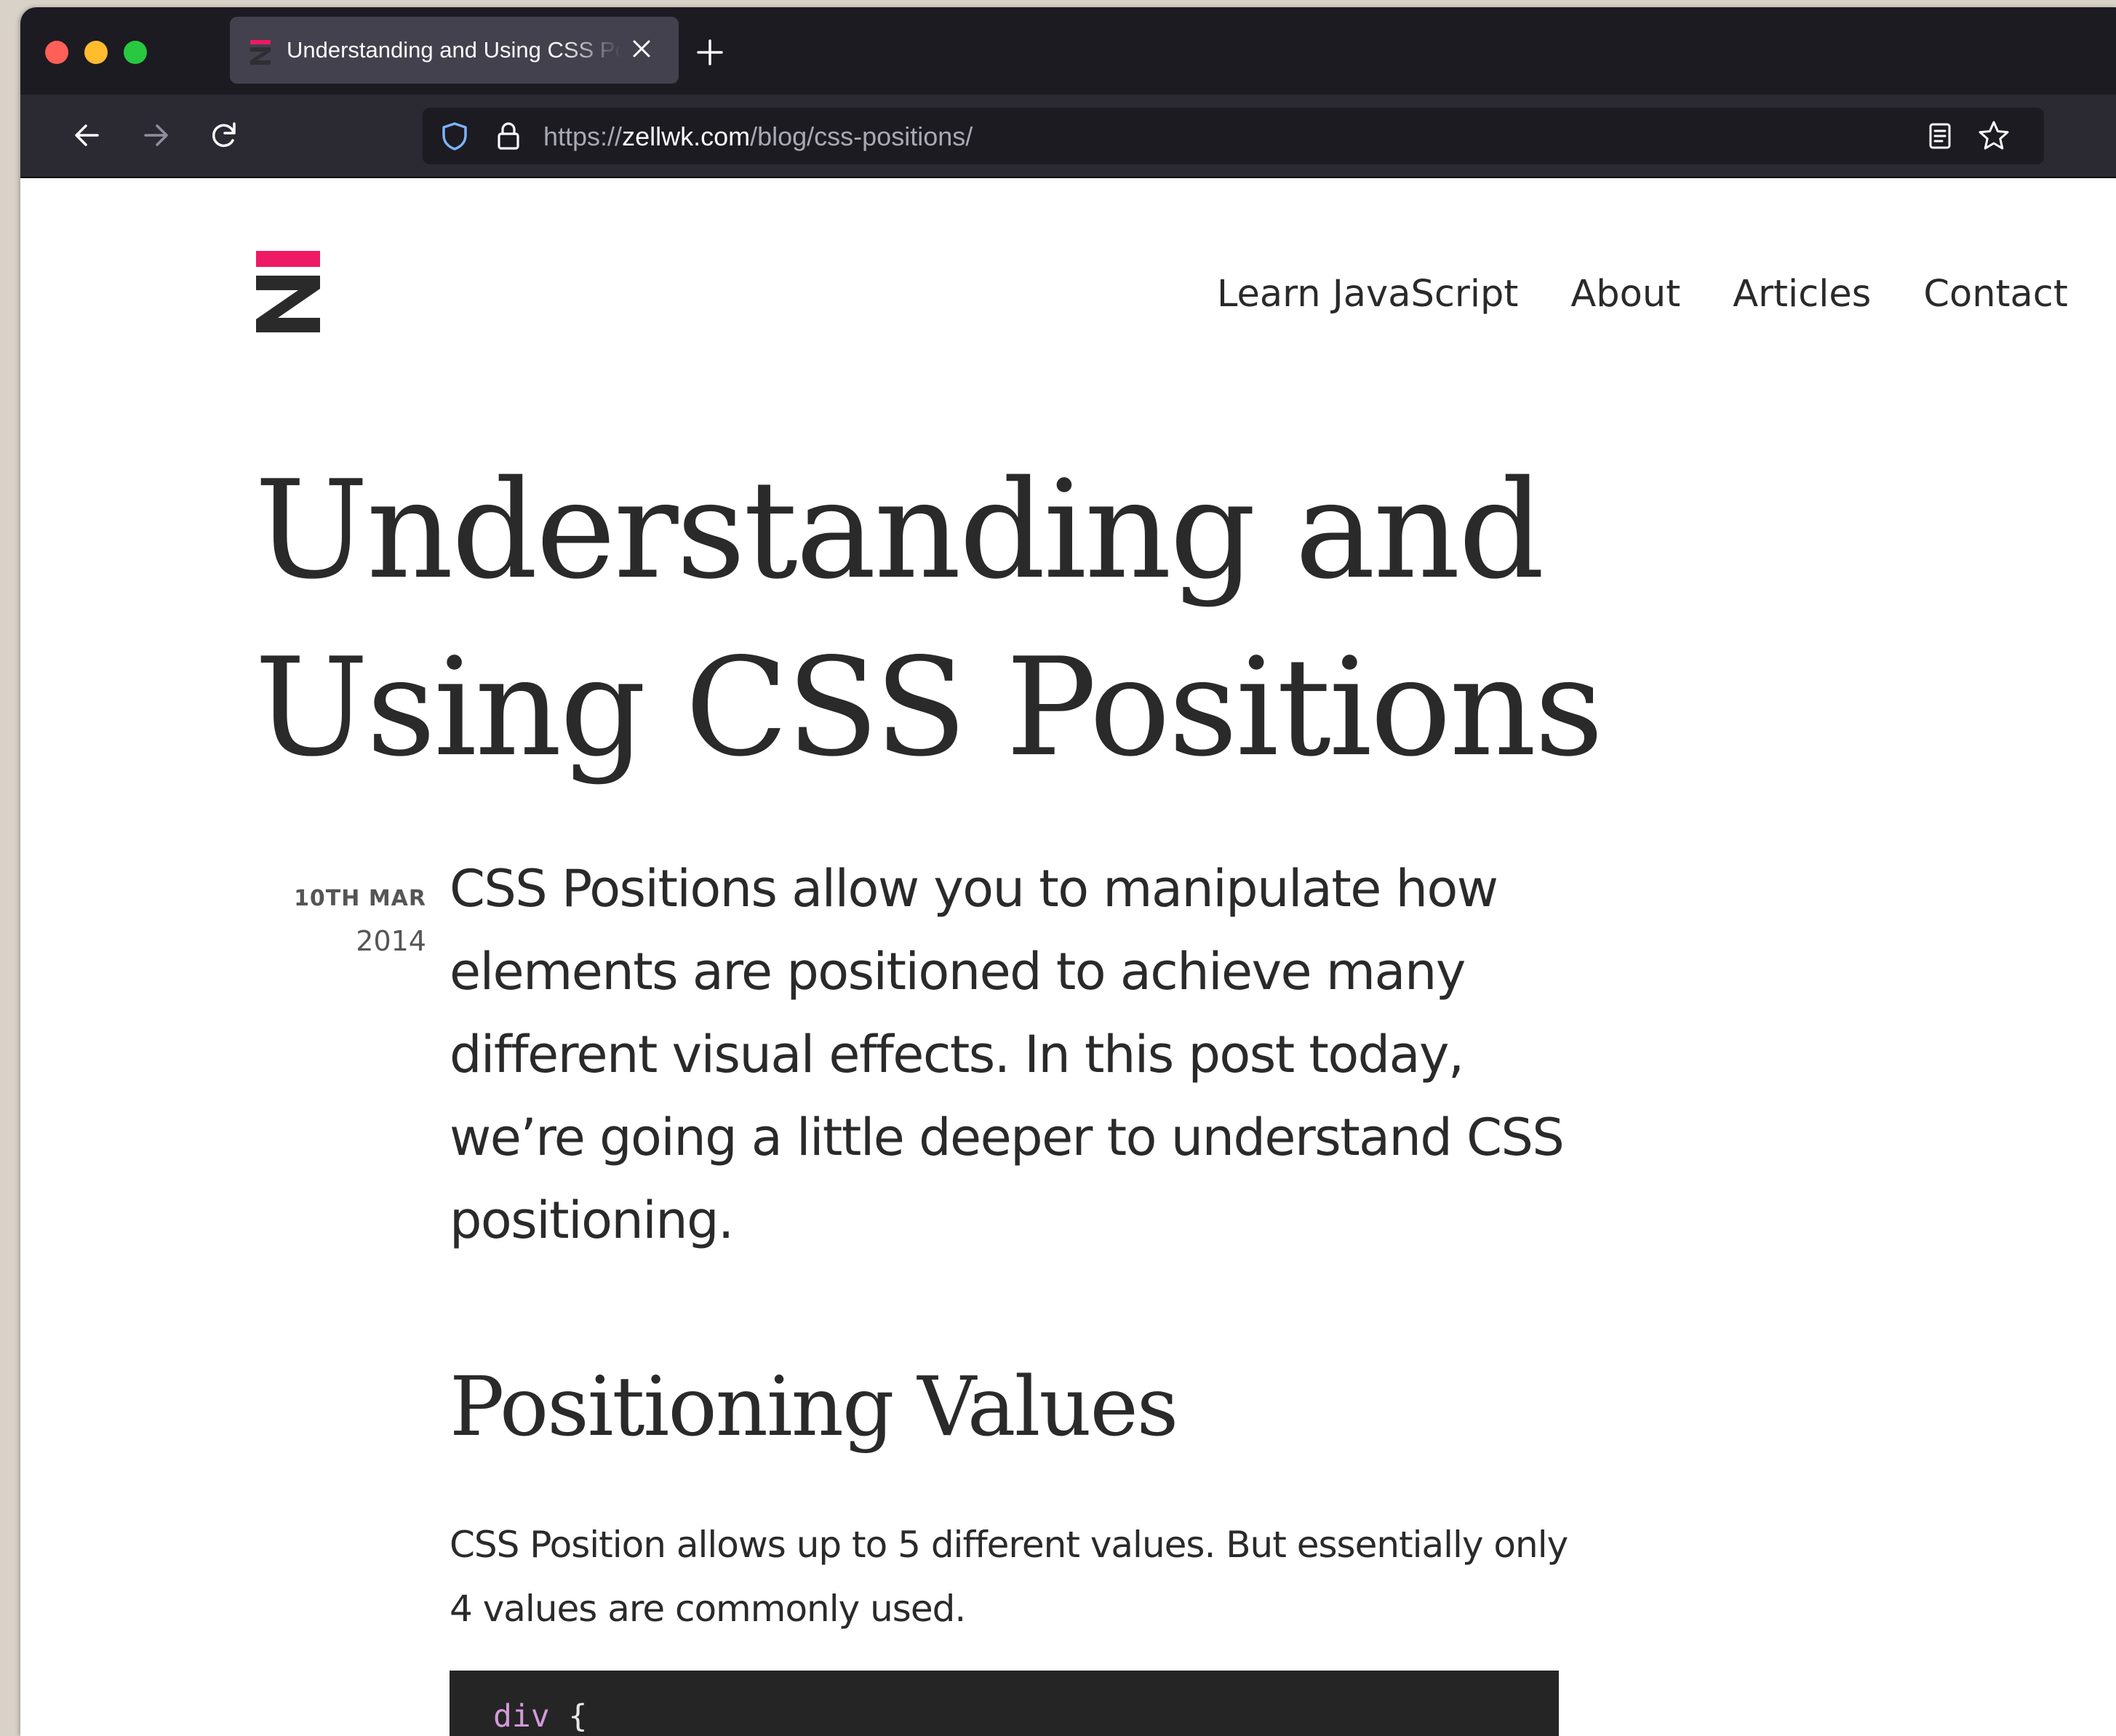 This screenshot has height=1736, width=2116. What do you see at coordinates (1995, 294) in the screenshot?
I see `nav-link-contact: Contact` at bounding box center [1995, 294].